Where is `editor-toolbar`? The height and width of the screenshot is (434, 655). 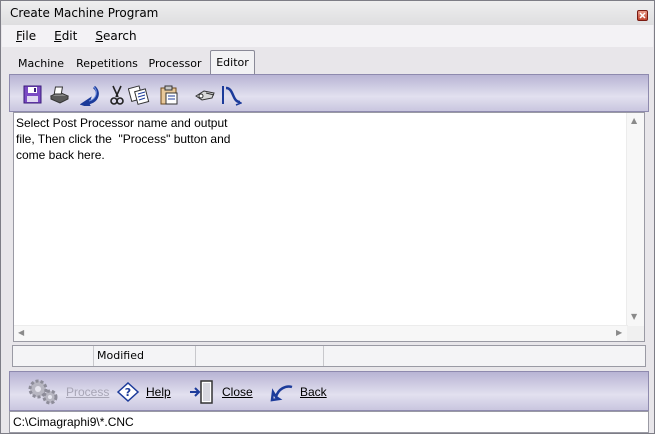 editor-toolbar is located at coordinates (329, 93).